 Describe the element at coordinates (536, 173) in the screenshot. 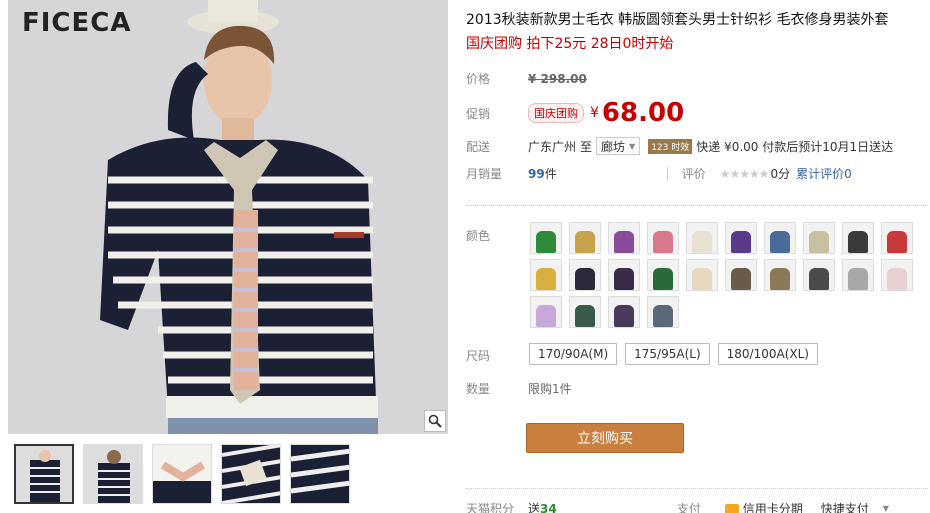

I see `sales-count: 99` at that location.